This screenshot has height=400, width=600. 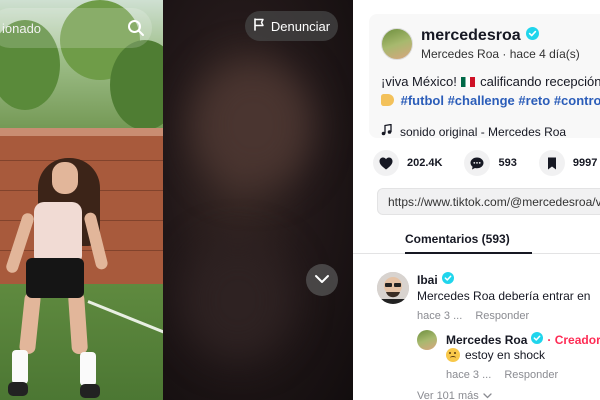 I want to click on reply-author: Mercedes Roa · Creador, so click(x=523, y=339).